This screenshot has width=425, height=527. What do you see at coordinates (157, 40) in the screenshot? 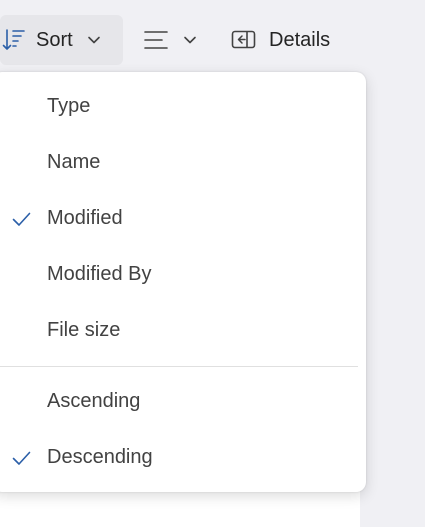
I see `list-view-icon` at bounding box center [157, 40].